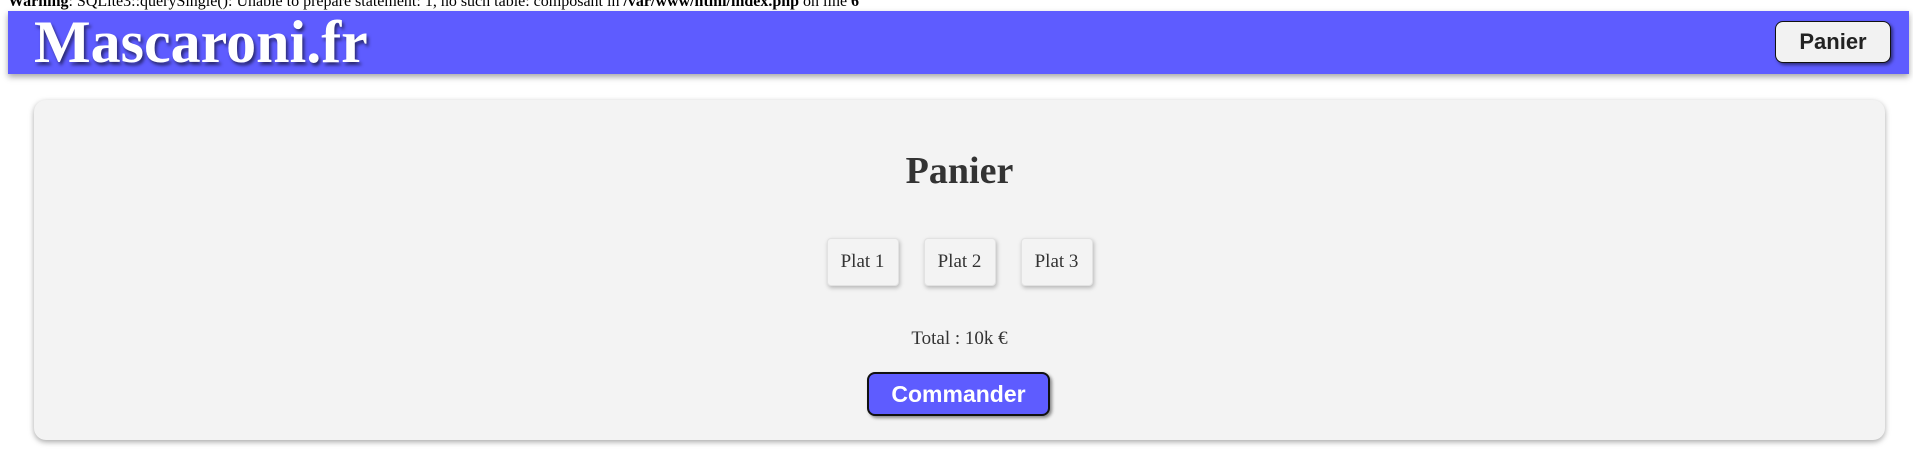 The height and width of the screenshot is (462, 1913). Describe the element at coordinates (959, 171) in the screenshot. I see `cart-title: Panier` at that location.